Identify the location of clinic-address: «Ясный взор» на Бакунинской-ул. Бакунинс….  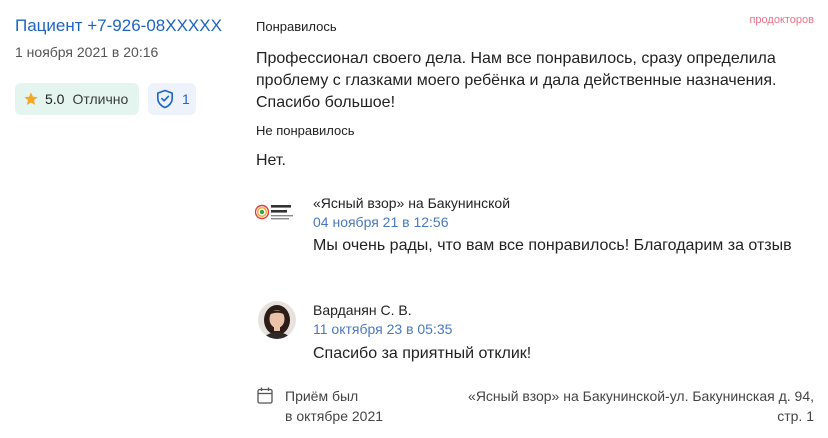
(638, 406).